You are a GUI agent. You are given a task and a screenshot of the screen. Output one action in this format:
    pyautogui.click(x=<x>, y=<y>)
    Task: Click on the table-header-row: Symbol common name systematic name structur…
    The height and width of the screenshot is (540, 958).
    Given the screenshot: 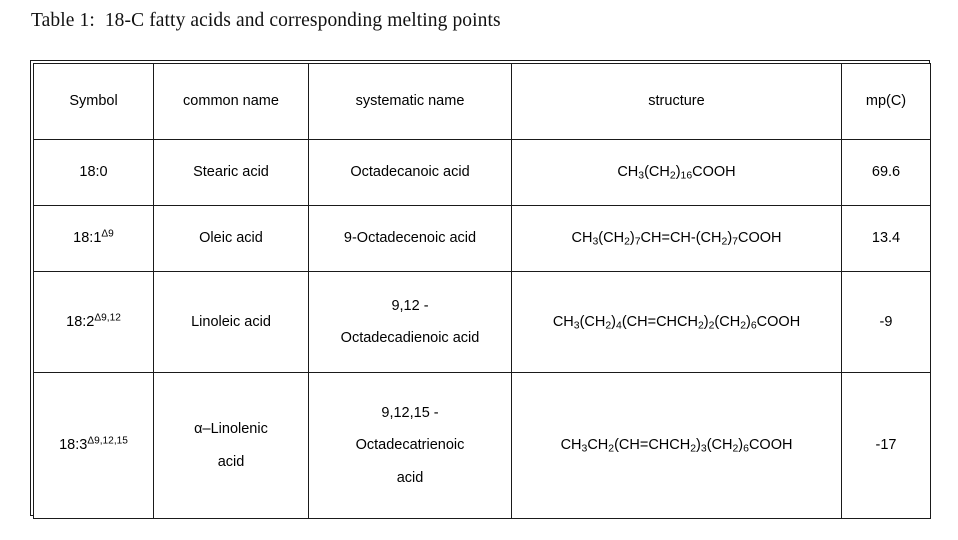 What is the action you would take?
    pyautogui.click(x=482, y=102)
    